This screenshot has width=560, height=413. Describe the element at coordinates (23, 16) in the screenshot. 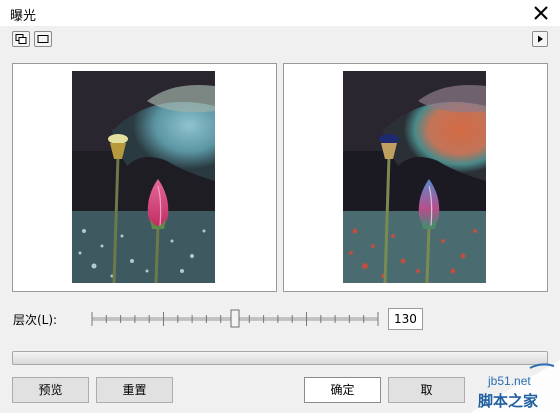

I see `window-title: 曝光` at that location.